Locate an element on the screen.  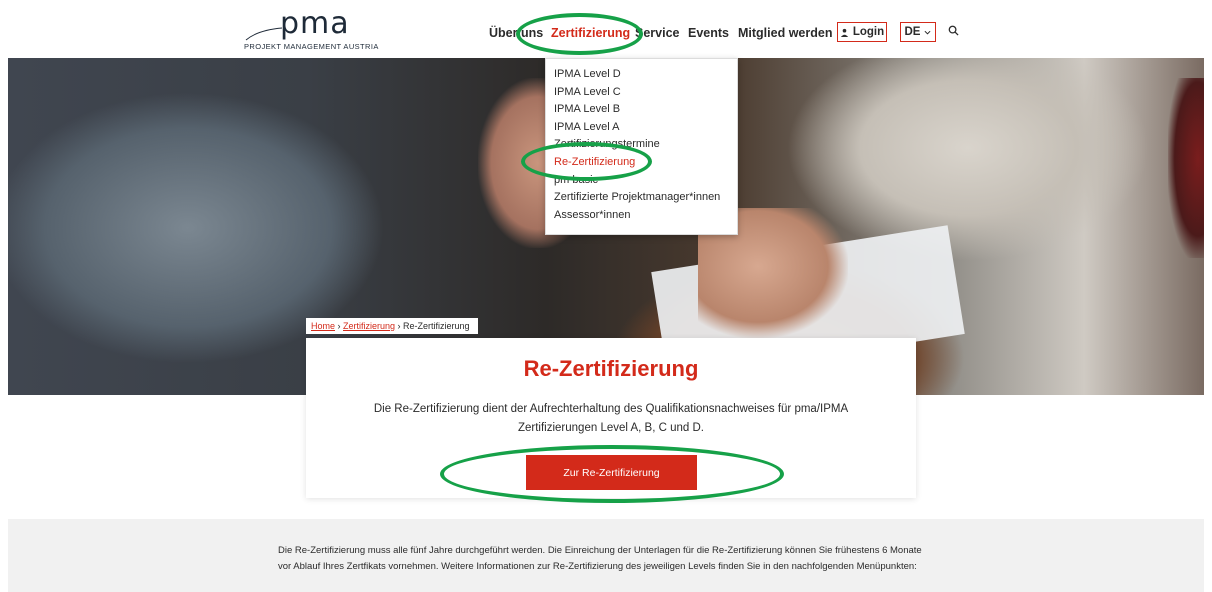
breadcrumb-home-link: Home is located at coordinates (323, 326).